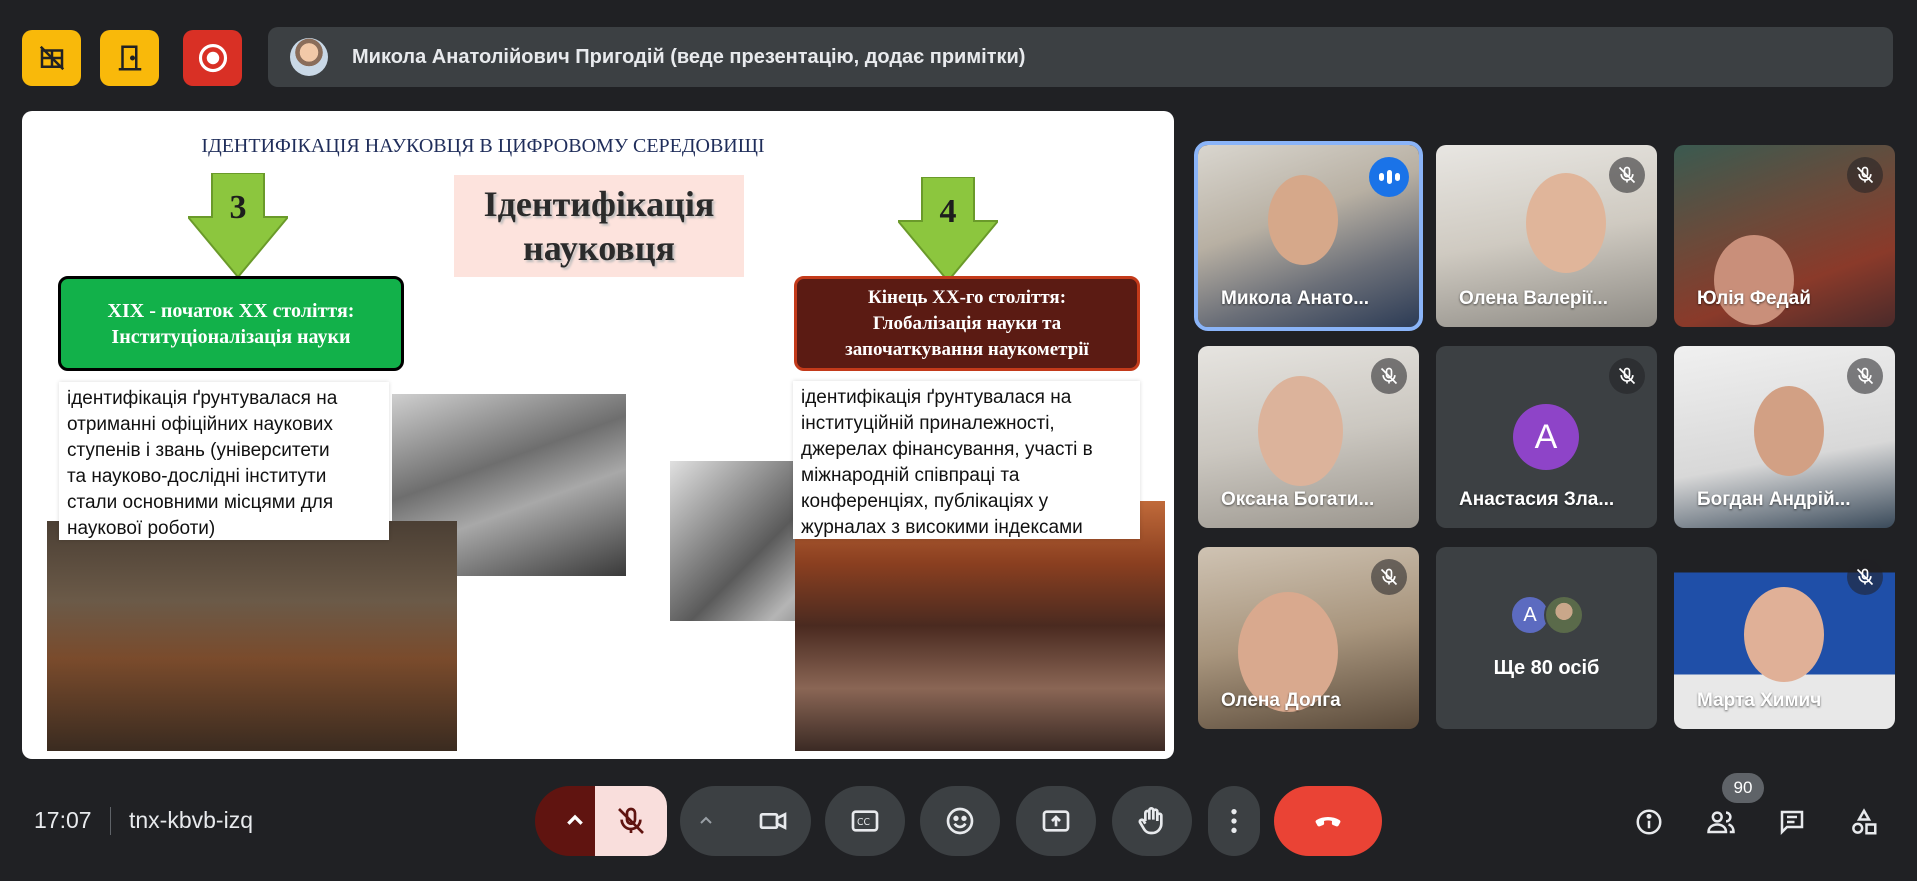  Describe the element at coordinates (1759, 700) in the screenshot. I see `participant-name: Марта Химич` at that location.